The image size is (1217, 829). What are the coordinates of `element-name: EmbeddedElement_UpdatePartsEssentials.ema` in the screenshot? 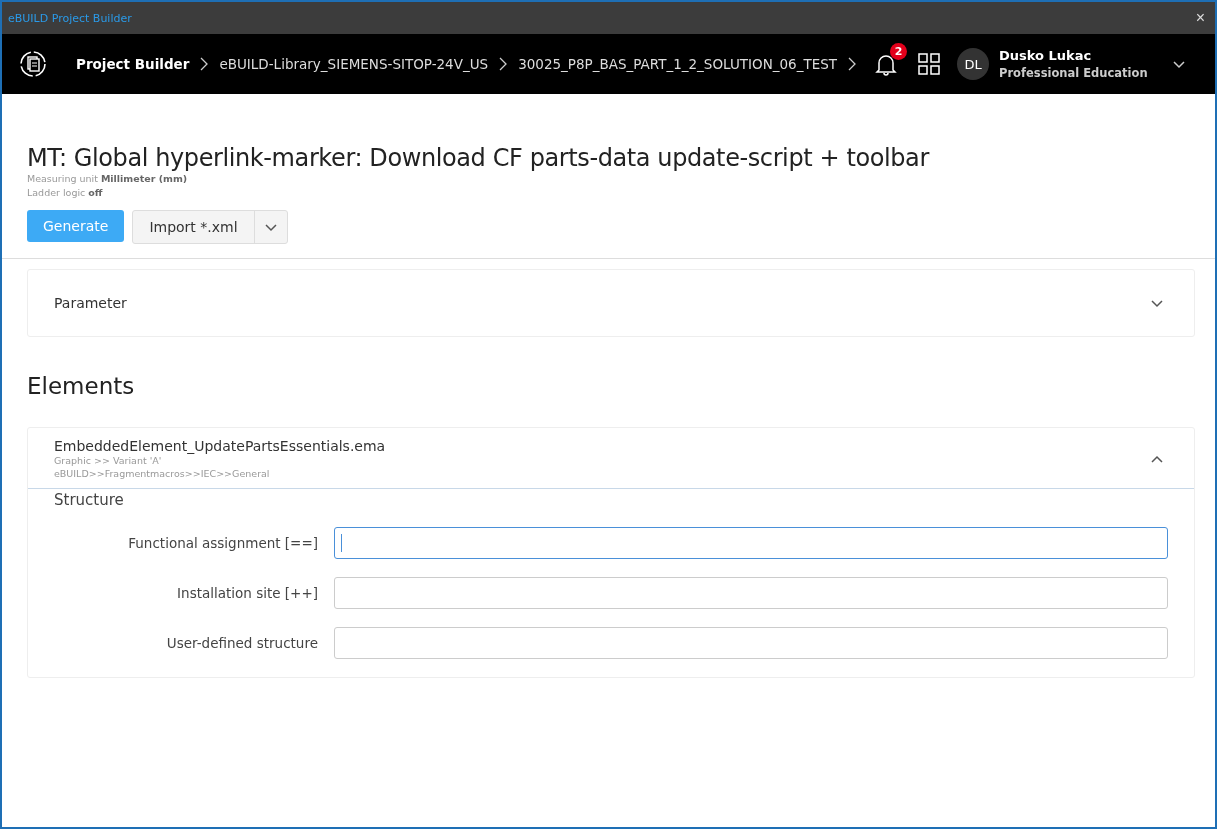 It's located at (220, 446).